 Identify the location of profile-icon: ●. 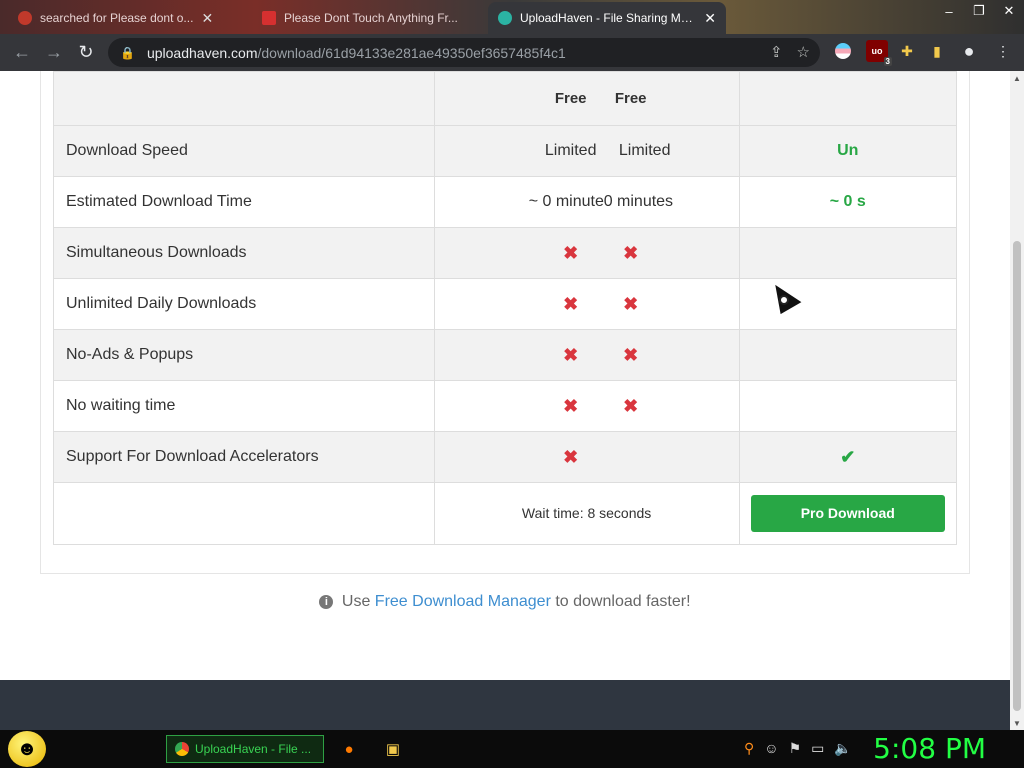
(969, 51).